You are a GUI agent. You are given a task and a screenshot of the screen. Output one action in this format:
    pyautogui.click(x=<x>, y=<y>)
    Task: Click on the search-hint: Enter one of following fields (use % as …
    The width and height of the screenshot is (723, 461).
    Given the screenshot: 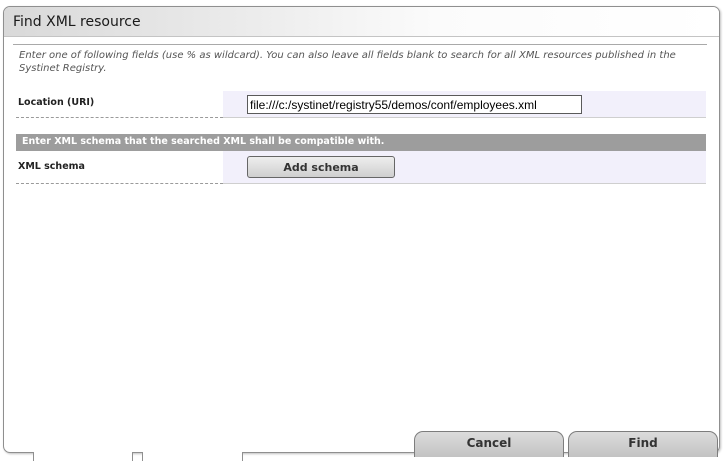 What is the action you would take?
    pyautogui.click(x=347, y=62)
    